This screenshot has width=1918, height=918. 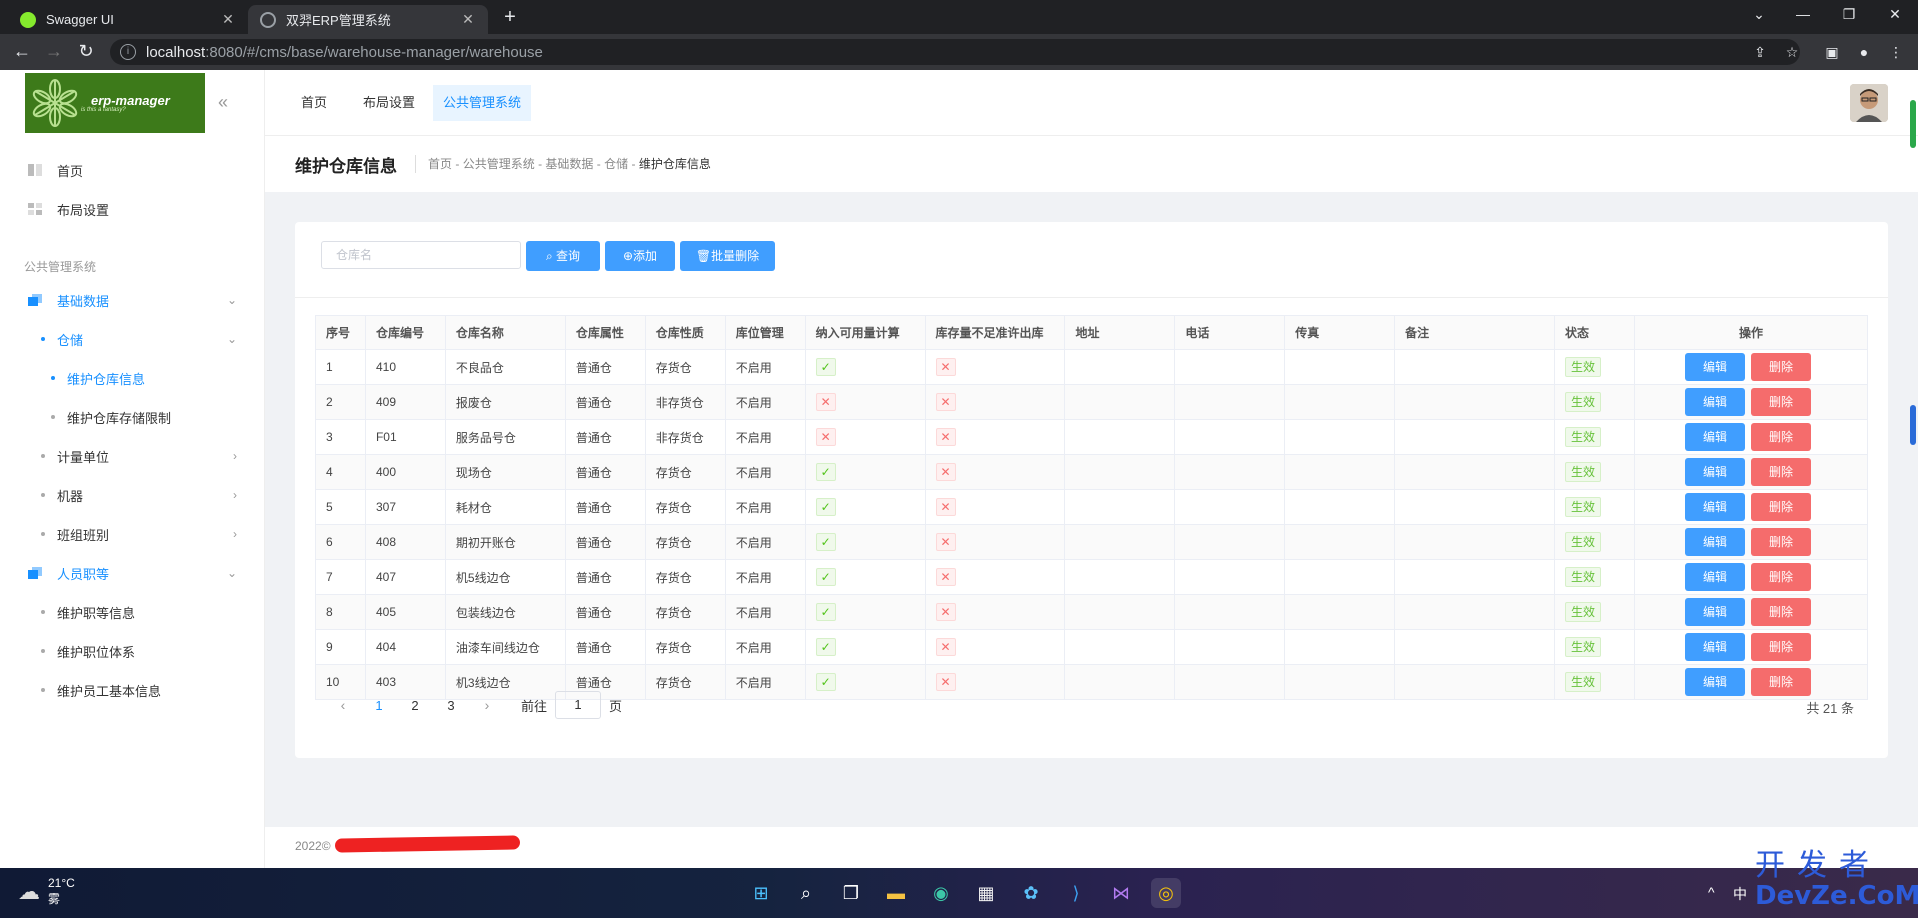 I want to click on page-number: 2, so click(x=415, y=705).